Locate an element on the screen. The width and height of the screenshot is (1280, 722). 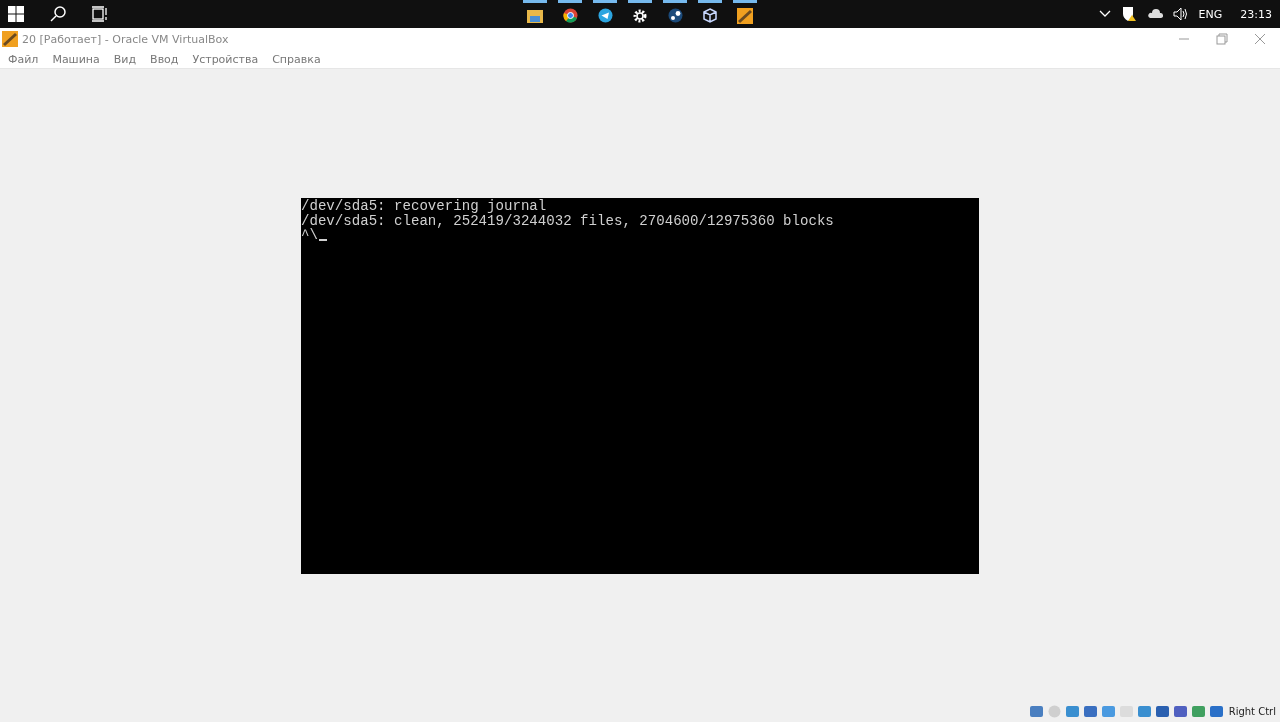
menu-item: Устройства is located at coordinates (225, 59).